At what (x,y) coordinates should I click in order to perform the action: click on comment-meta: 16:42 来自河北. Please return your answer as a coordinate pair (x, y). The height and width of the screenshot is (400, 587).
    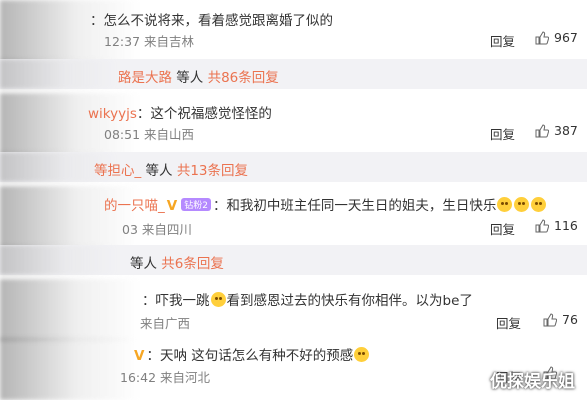
    Looking at the image, I should click on (165, 376).